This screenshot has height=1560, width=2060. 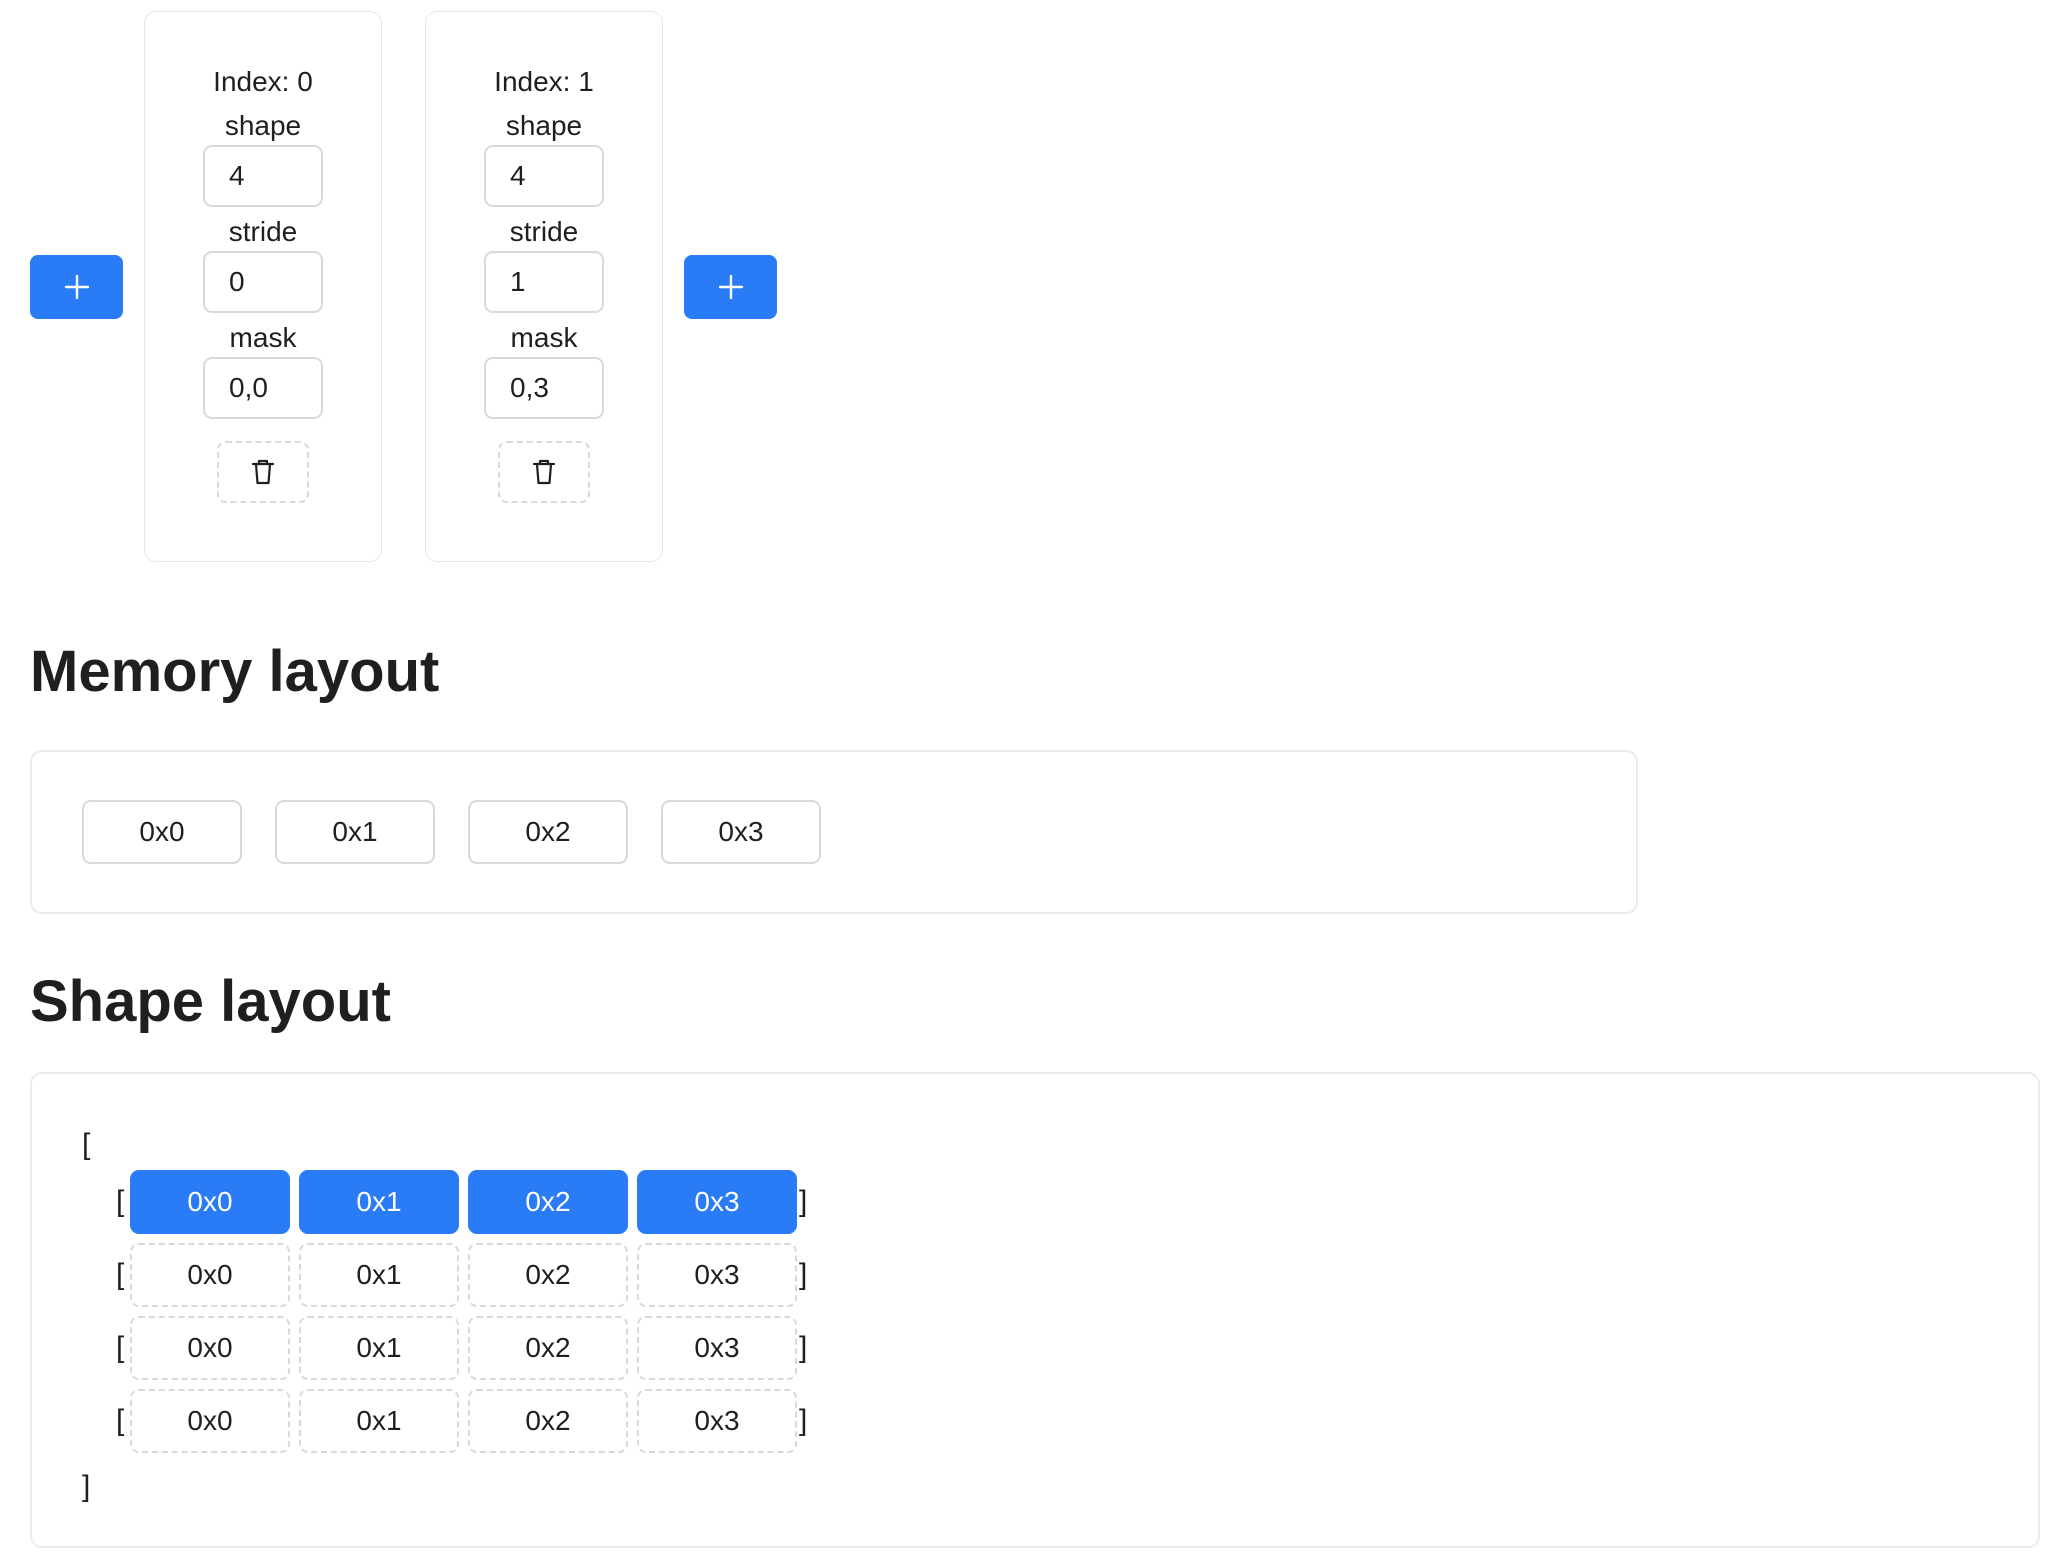 What do you see at coordinates (235, 671) in the screenshot?
I see `memory-layout-heading: Memory layout` at bounding box center [235, 671].